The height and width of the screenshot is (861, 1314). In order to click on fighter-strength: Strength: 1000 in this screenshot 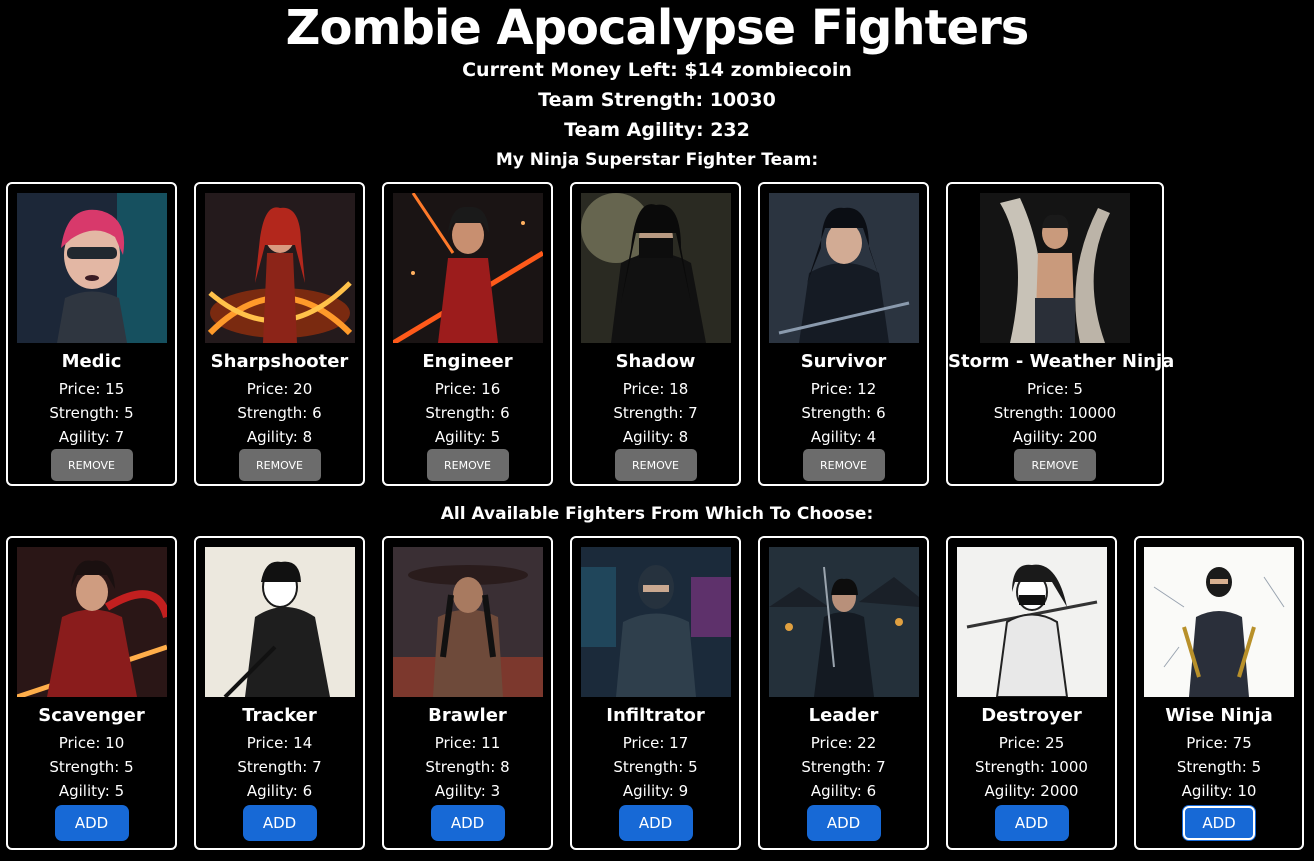, I will do `click(1031, 767)`.